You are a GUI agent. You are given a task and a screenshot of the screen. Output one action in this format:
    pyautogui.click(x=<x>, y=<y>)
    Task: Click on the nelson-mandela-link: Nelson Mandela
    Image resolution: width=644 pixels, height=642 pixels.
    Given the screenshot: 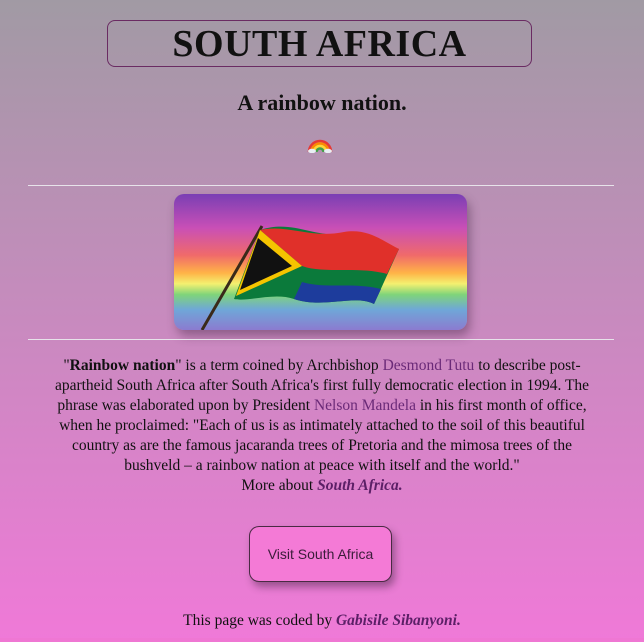 What is the action you would take?
    pyautogui.click(x=365, y=405)
    